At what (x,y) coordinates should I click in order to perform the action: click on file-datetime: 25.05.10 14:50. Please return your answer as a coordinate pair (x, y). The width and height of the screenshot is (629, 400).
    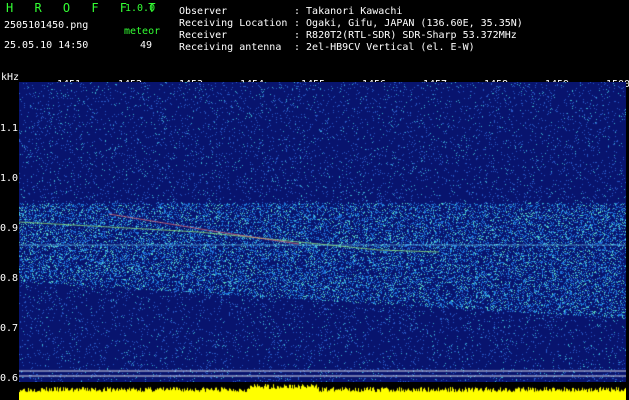
    Looking at the image, I should click on (46, 45).